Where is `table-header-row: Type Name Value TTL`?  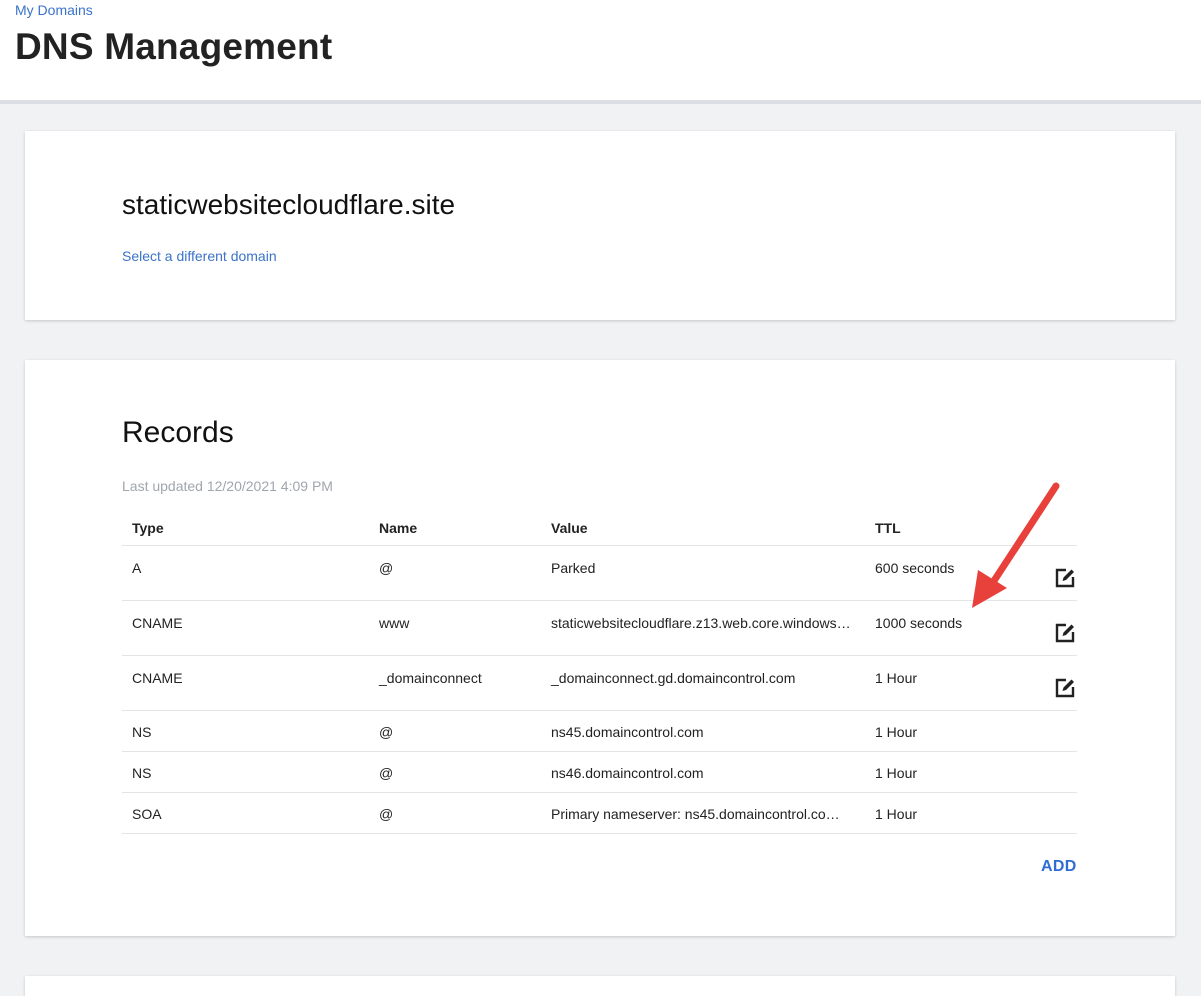 table-header-row: Type Name Value TTL is located at coordinates (599, 528).